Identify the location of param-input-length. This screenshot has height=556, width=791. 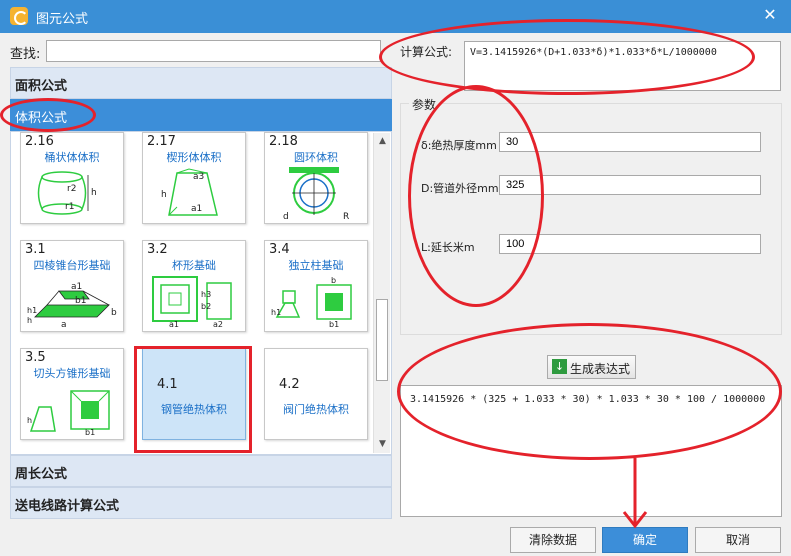
(630, 244).